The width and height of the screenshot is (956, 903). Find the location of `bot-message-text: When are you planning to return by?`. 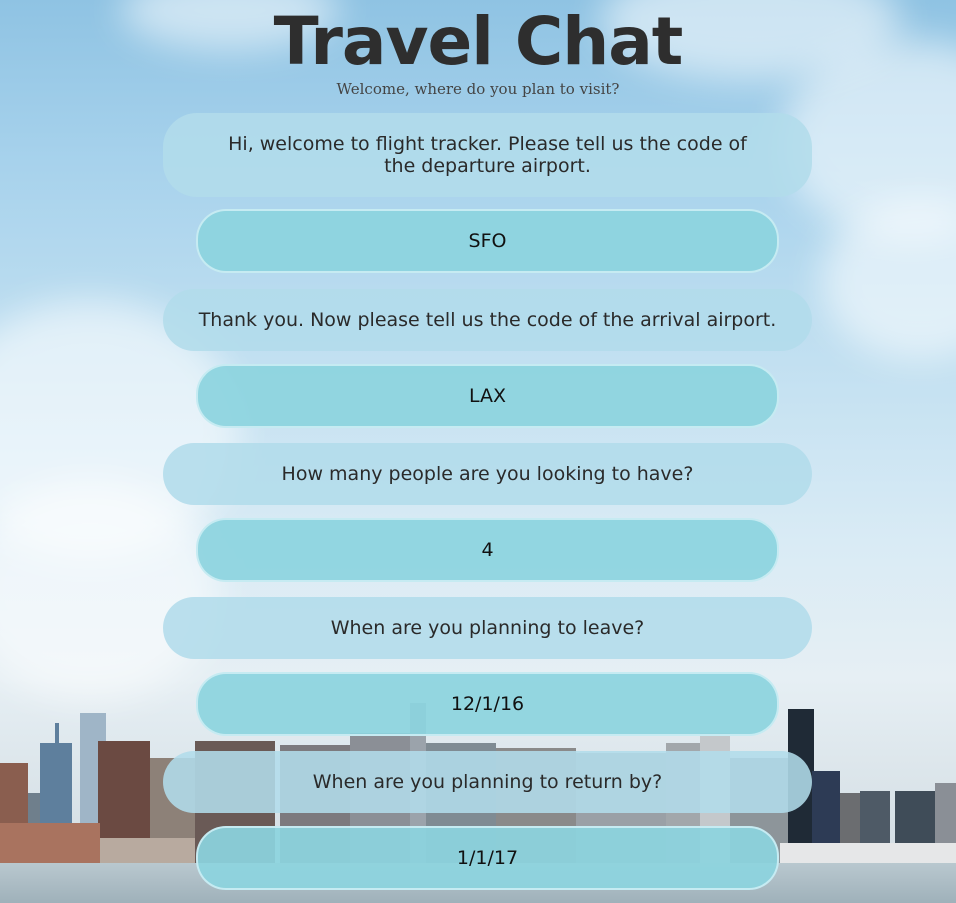

bot-message-text: When are you planning to return by? is located at coordinates (487, 782).